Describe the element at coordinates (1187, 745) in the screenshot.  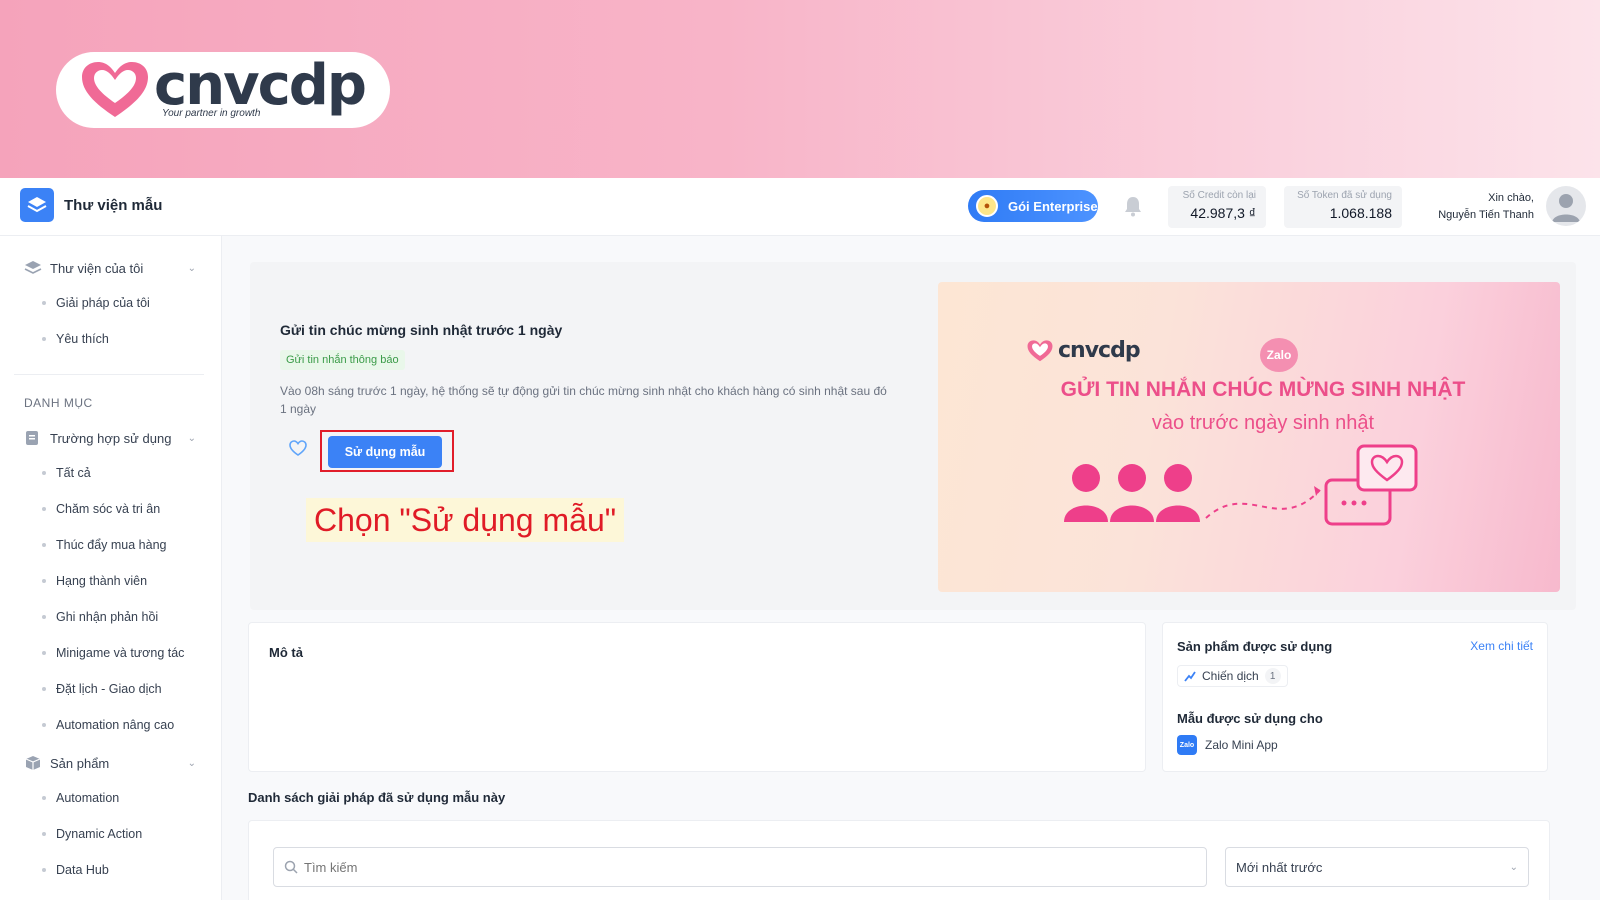
I see `zalo-app-icon: Zalo` at that location.